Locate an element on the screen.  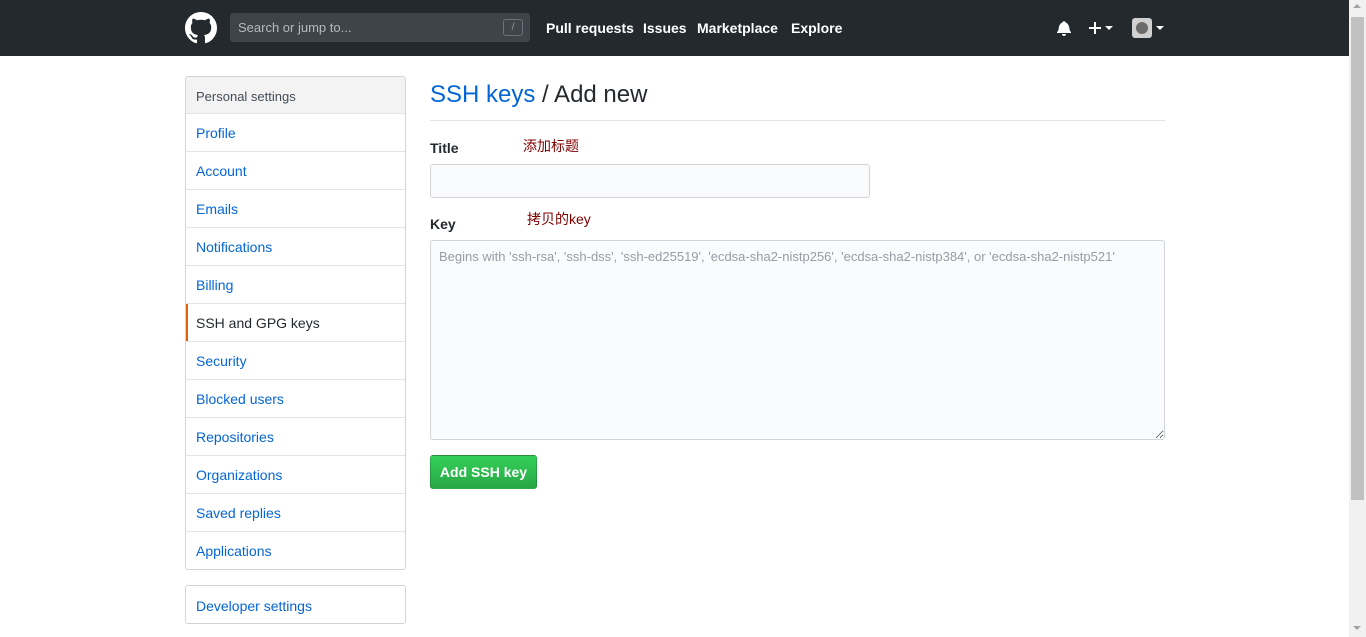
nav-explore: Explore is located at coordinates (816, 28).